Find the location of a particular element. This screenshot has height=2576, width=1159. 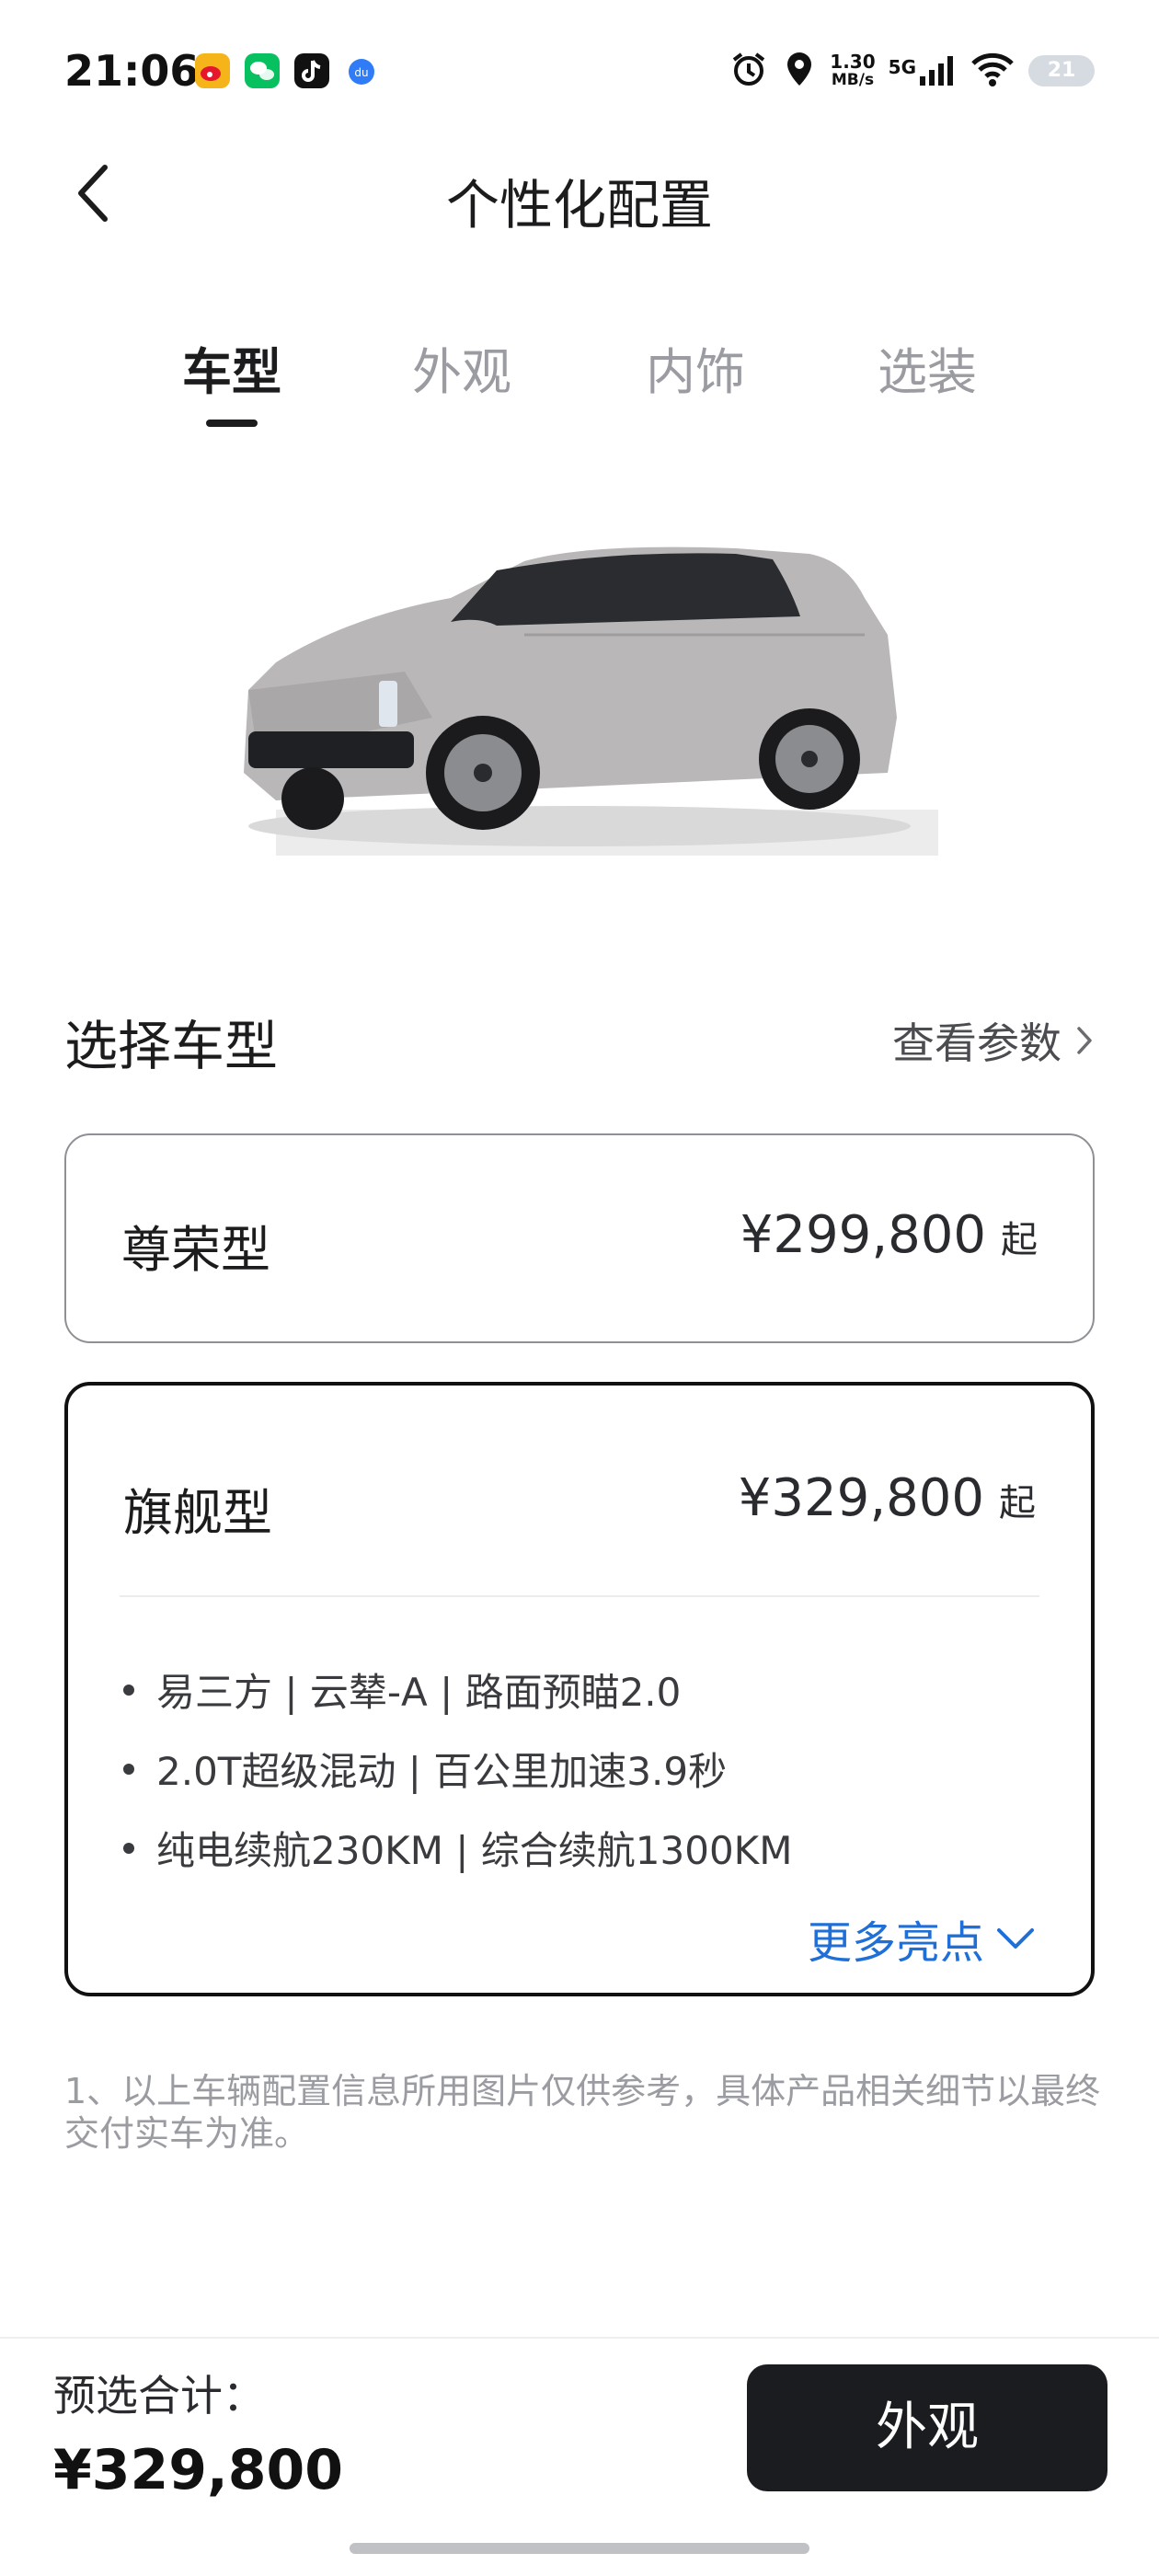

weibo-icon is located at coordinates (212, 70).